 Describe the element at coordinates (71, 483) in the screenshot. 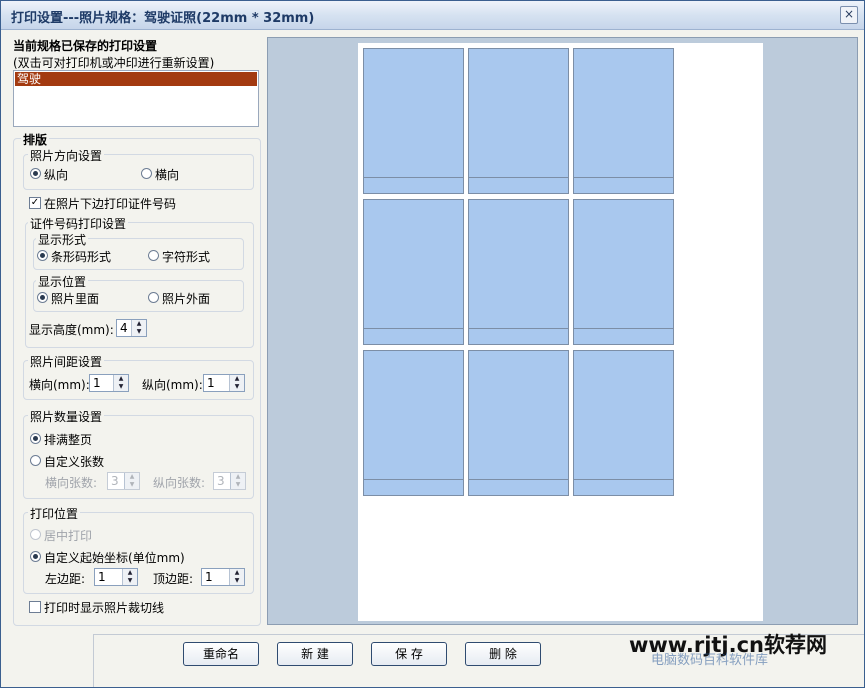

I see `count-h-label: 横向张数:` at that location.